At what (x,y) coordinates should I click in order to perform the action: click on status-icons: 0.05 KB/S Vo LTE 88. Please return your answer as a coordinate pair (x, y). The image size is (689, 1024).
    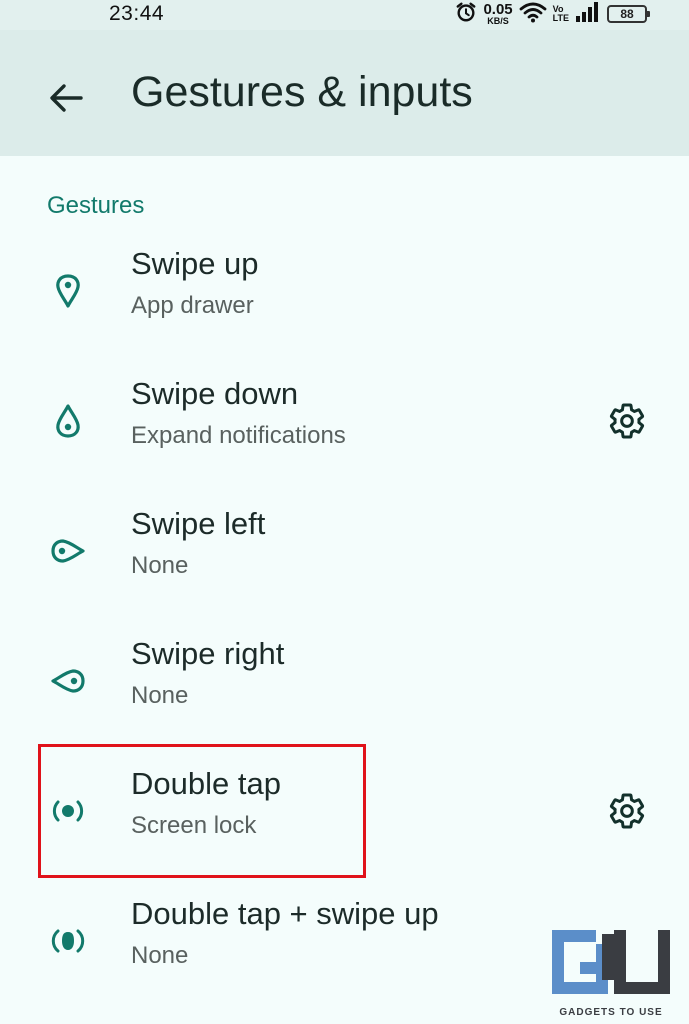
    Looking at the image, I should click on (552, 14).